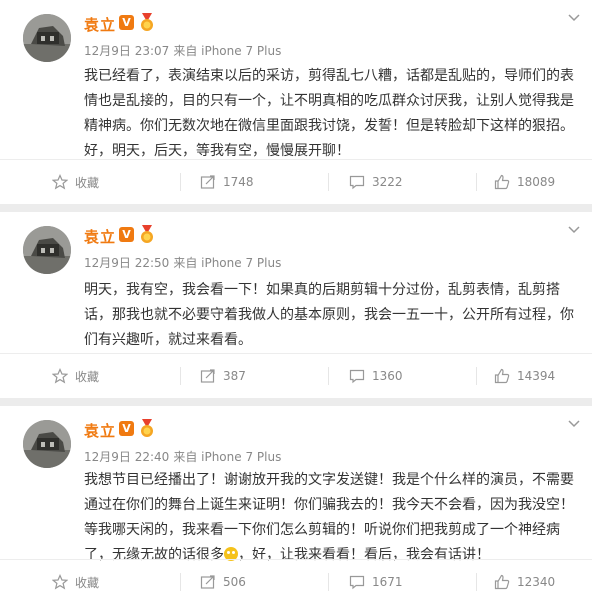 The image size is (592, 604). I want to click on action-bar: 收藏 1748 3222 18089, so click(296, 181).